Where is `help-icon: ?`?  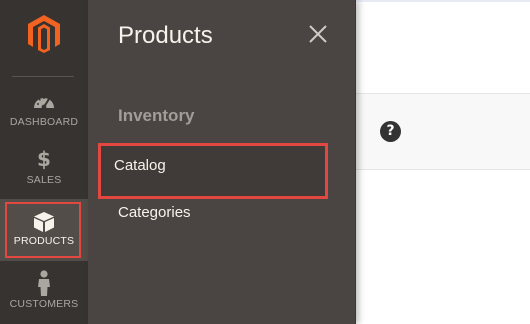
help-icon: ? is located at coordinates (390, 131).